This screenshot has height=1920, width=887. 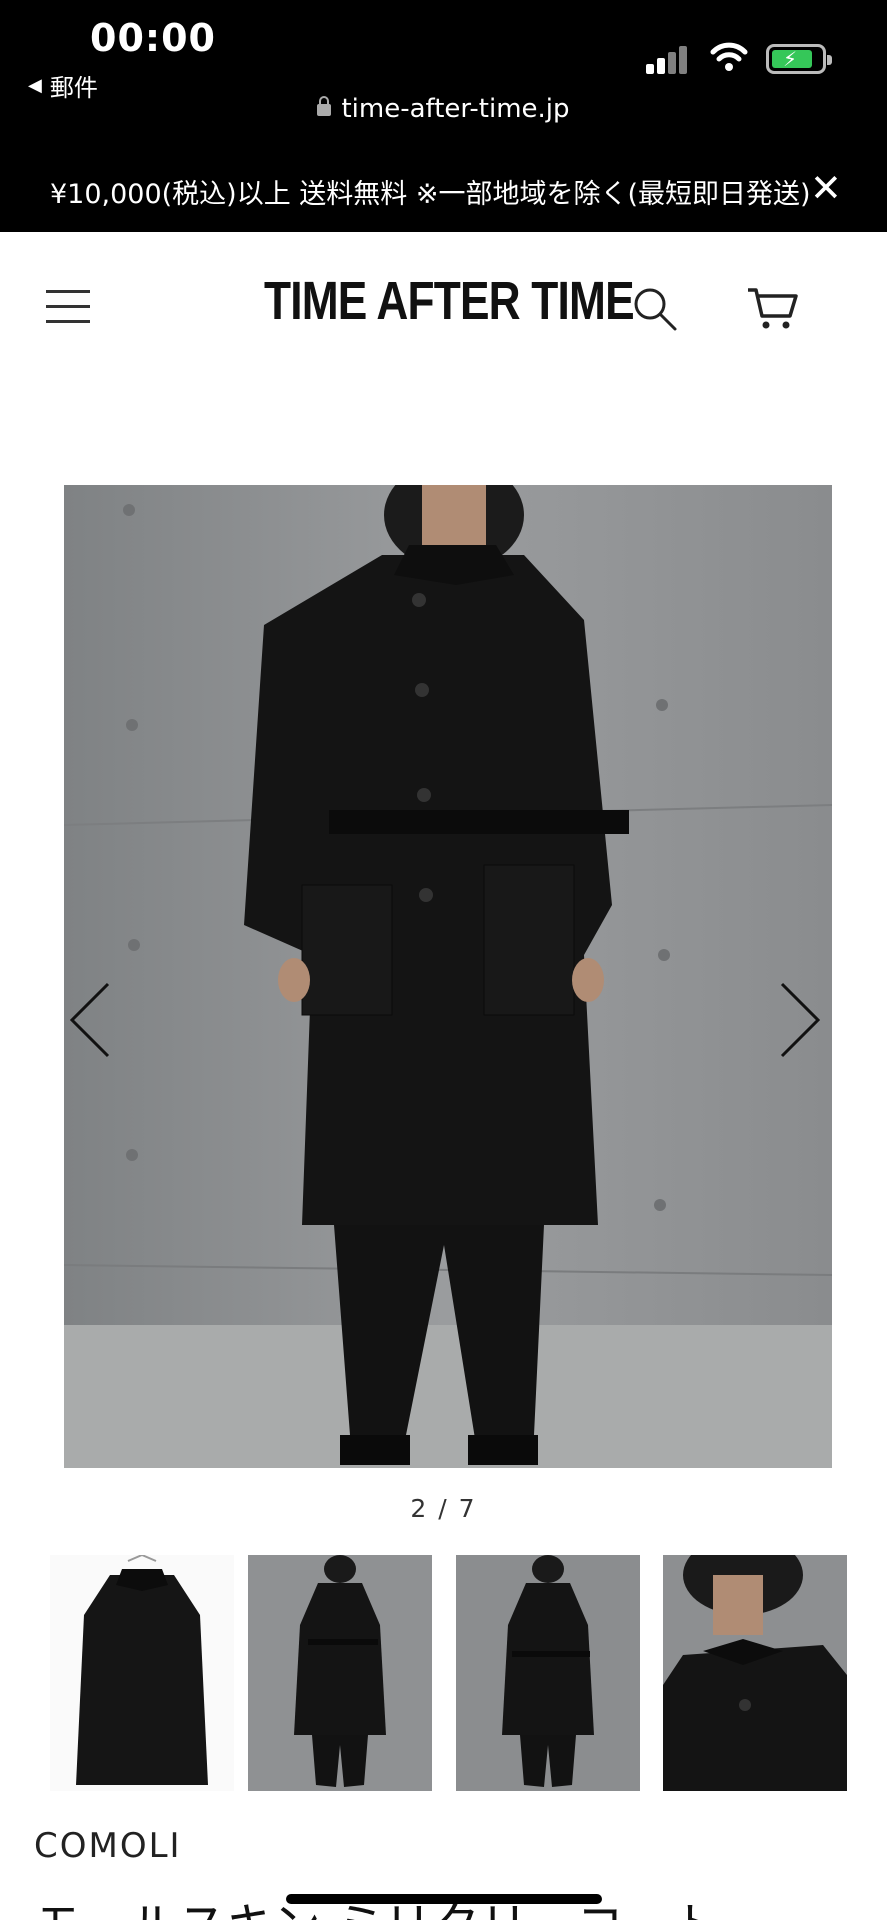 What do you see at coordinates (430, 194) in the screenshot?
I see `promo-text: ¥10,000(税込)以上 送料無料 ※一部地域を除く(最短即日発送)` at bounding box center [430, 194].